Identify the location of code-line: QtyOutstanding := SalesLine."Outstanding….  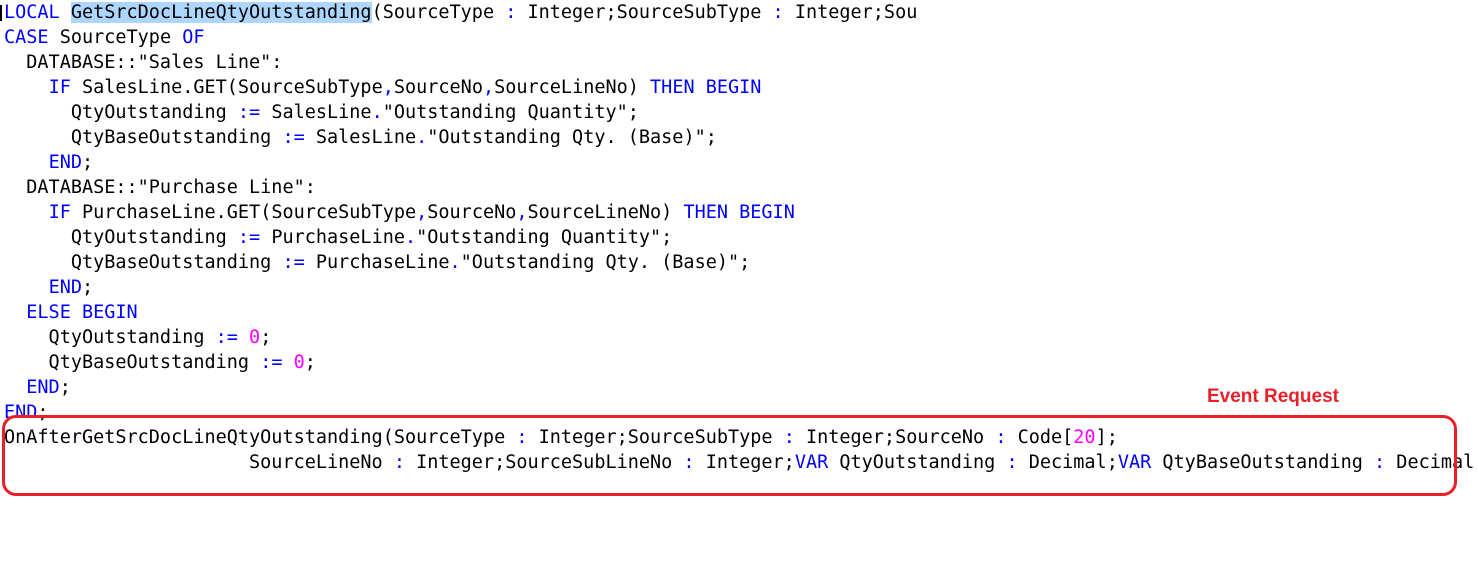
(321, 112).